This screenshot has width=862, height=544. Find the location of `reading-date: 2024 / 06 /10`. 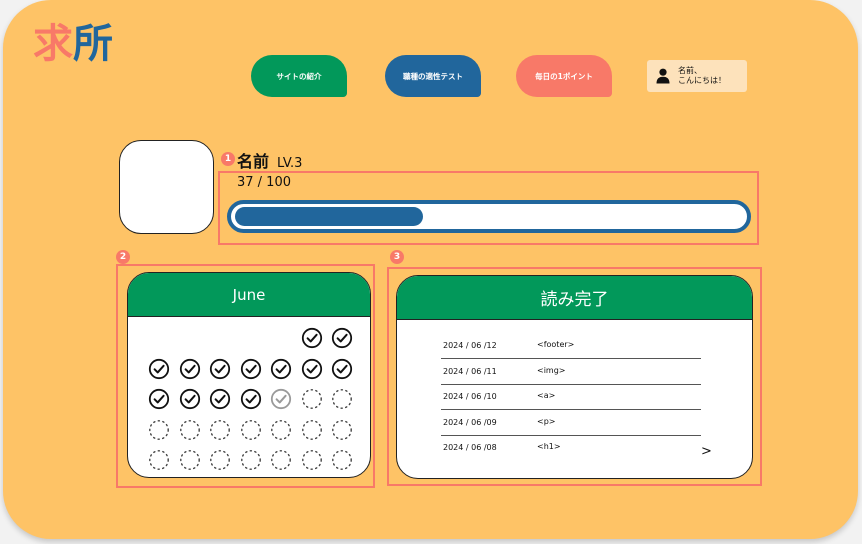

reading-date: 2024 / 06 /10 is located at coordinates (470, 396).